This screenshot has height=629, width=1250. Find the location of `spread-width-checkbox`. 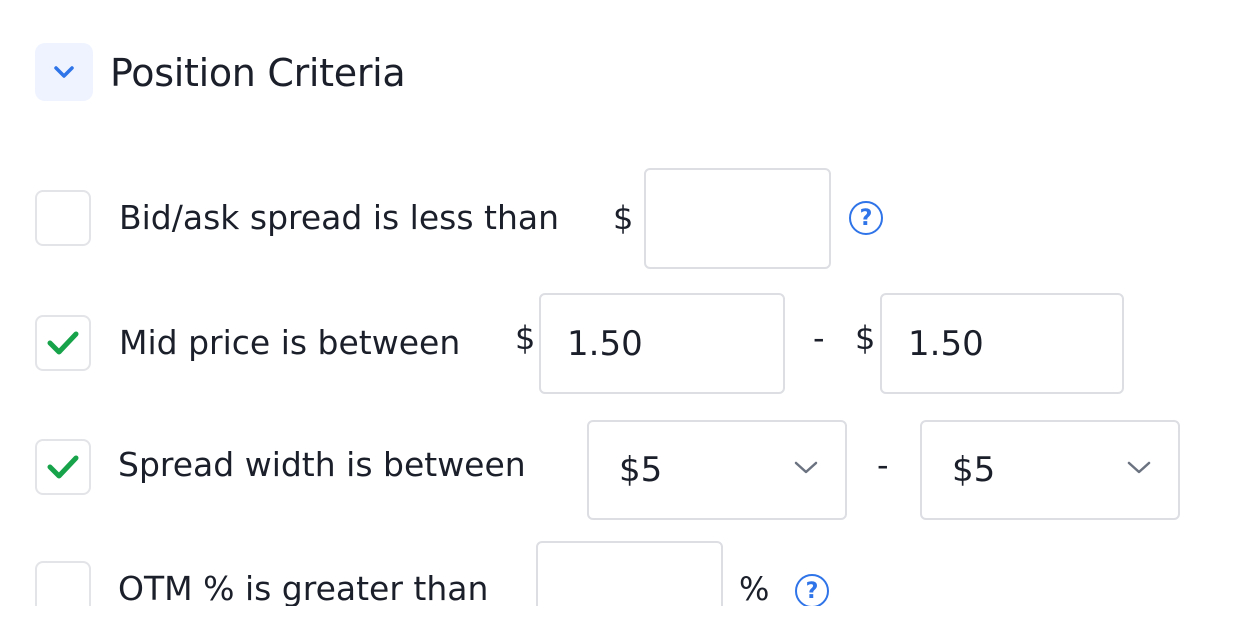

spread-width-checkbox is located at coordinates (63, 467).